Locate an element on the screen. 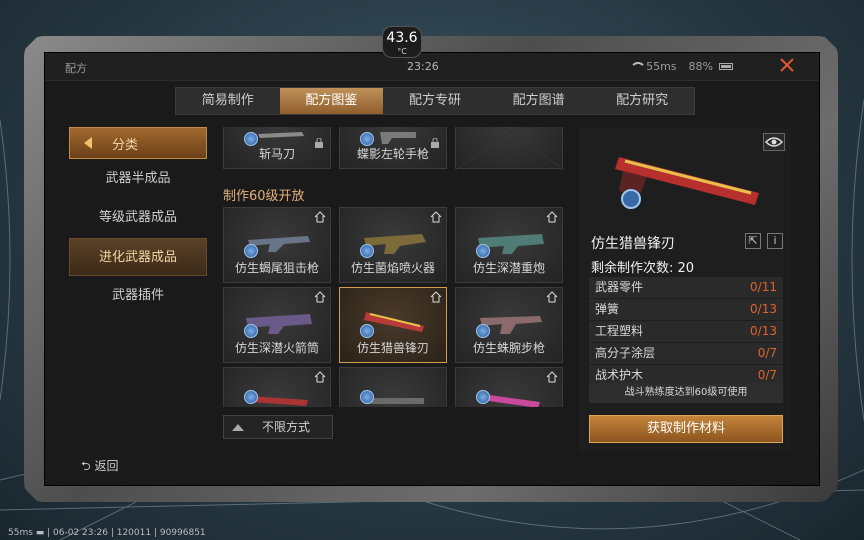  status-bar: 配方 23:26 55ms 88% is located at coordinates (432, 67).